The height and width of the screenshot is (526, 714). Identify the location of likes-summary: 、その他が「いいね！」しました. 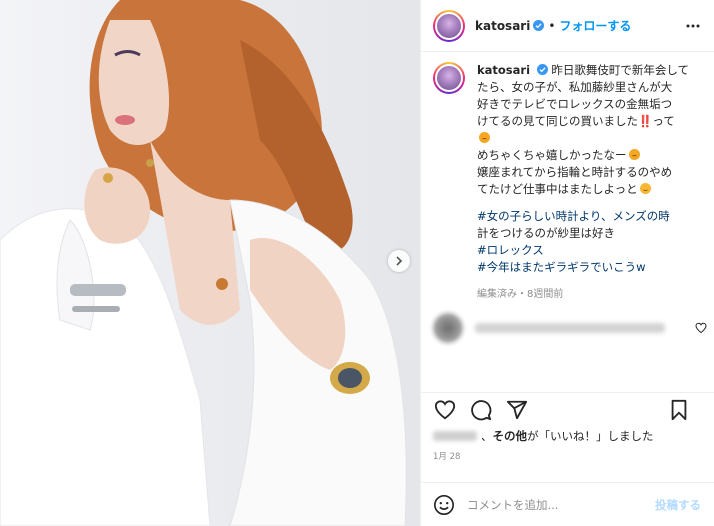
(543, 436).